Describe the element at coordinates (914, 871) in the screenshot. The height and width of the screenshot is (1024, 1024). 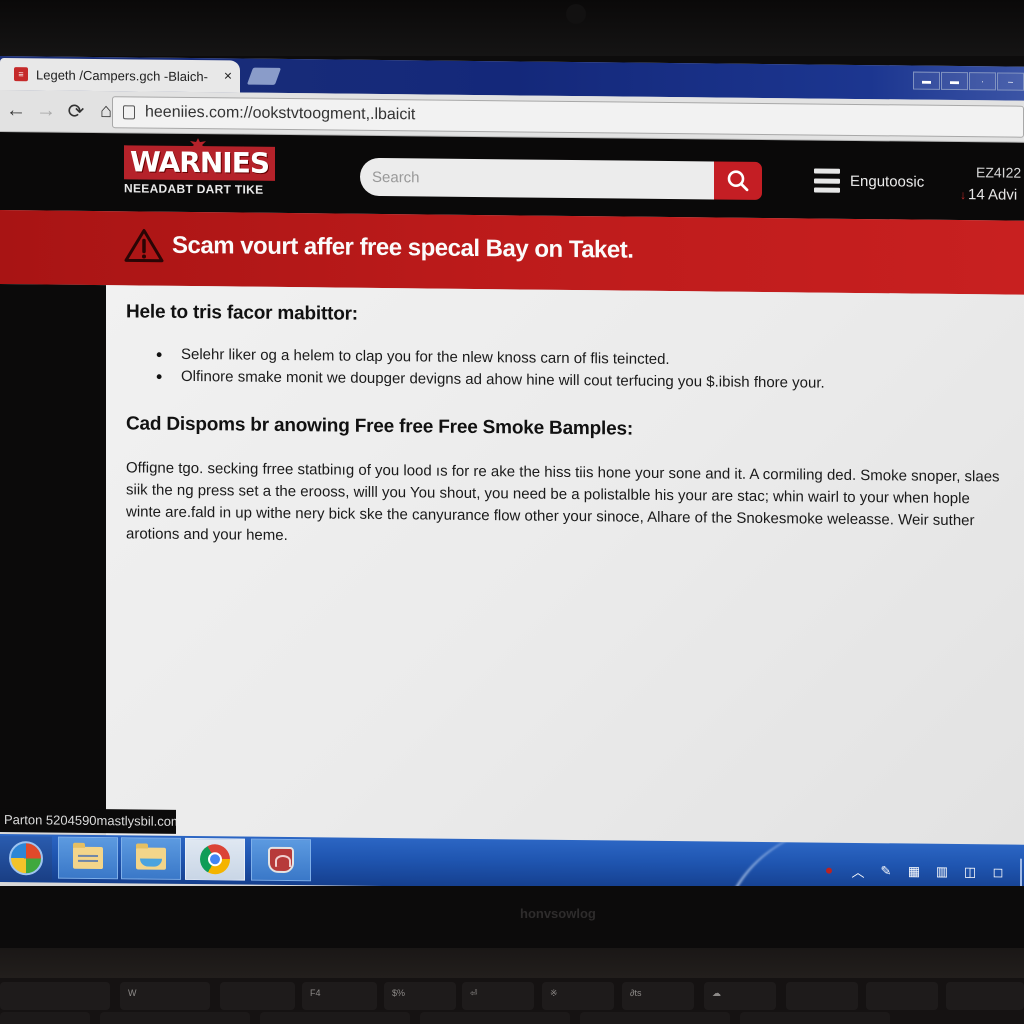
I see `network-icon: ▦` at that location.